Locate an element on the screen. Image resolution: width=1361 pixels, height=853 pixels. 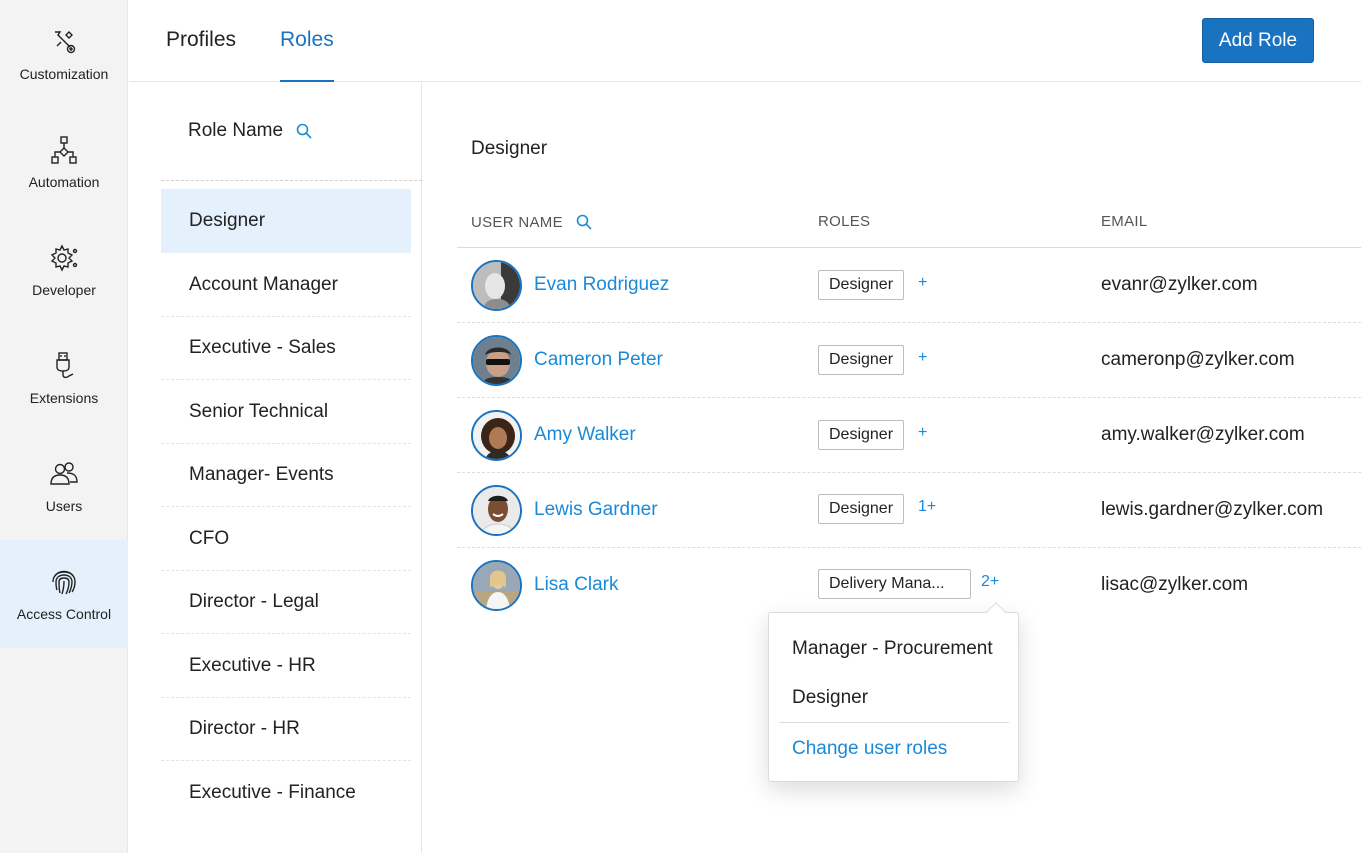
rail-label: Extensions is located at coordinates (64, 398).